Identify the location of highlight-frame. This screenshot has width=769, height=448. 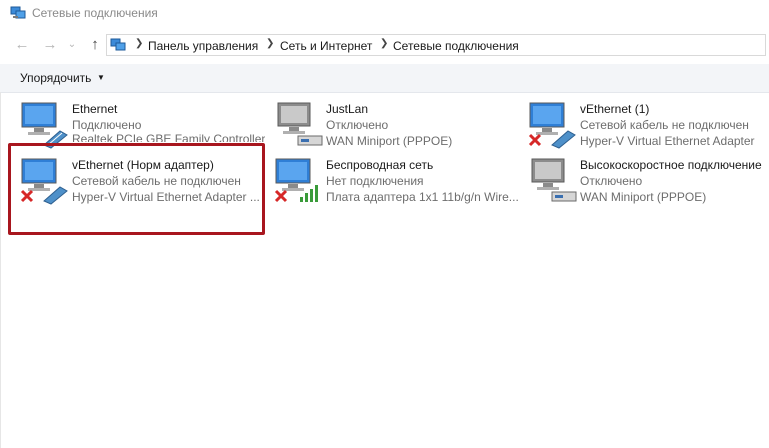
(136, 189).